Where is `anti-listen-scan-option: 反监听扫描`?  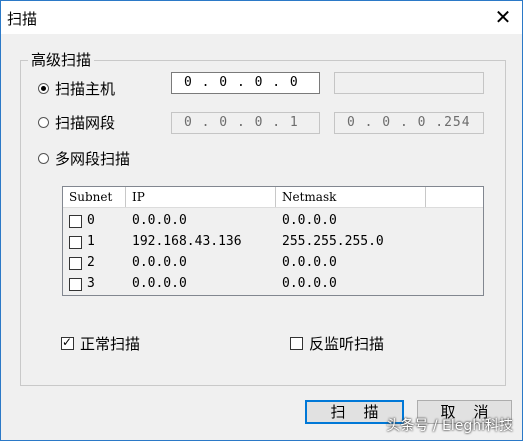 anti-listen-scan-option: 反监听扫描 is located at coordinates (337, 343).